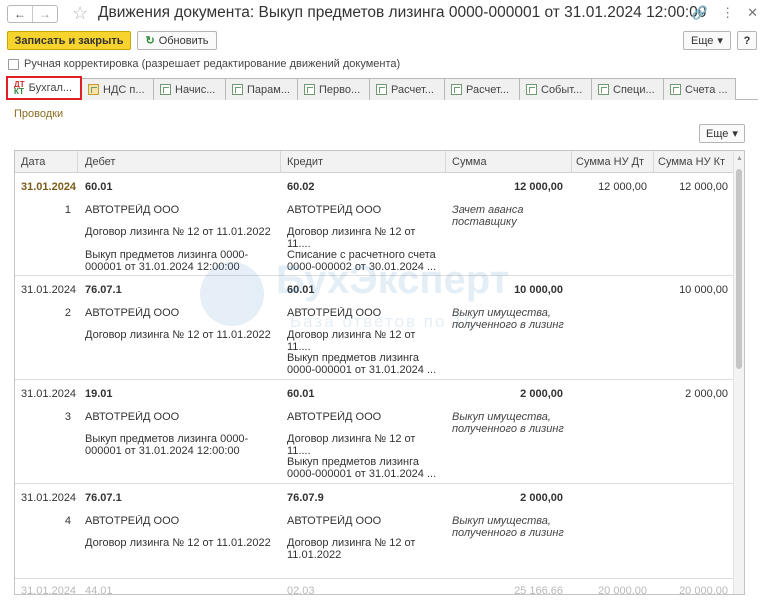  I want to click on more-label: Еще, so click(717, 133).